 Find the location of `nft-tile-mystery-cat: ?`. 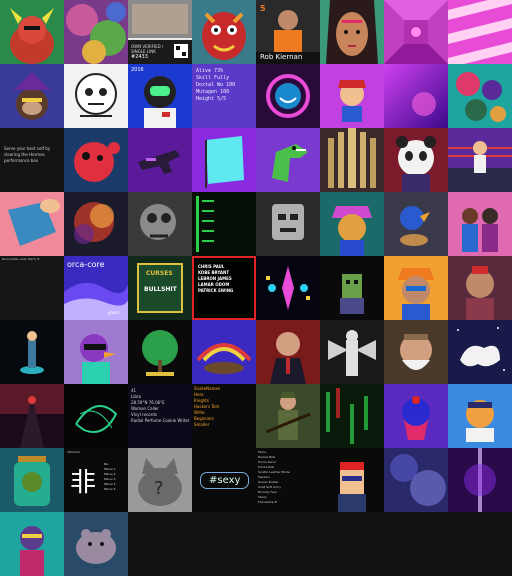

nft-tile-mystery-cat: ? is located at coordinates (160, 480).